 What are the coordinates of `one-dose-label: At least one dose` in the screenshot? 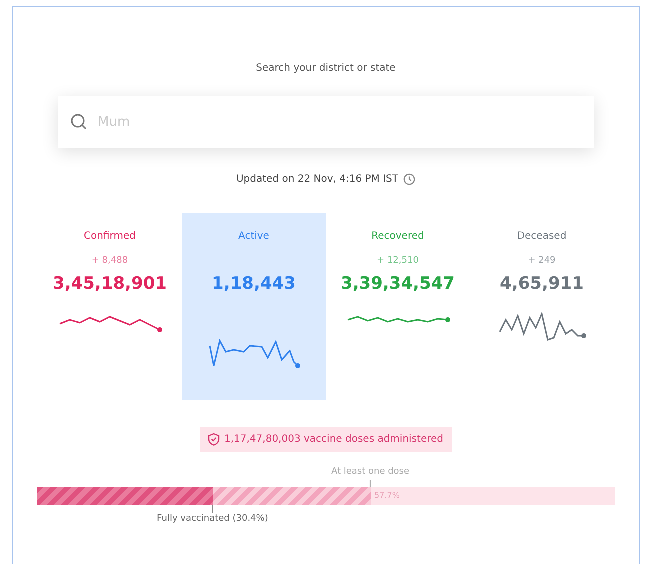 It's located at (370, 472).